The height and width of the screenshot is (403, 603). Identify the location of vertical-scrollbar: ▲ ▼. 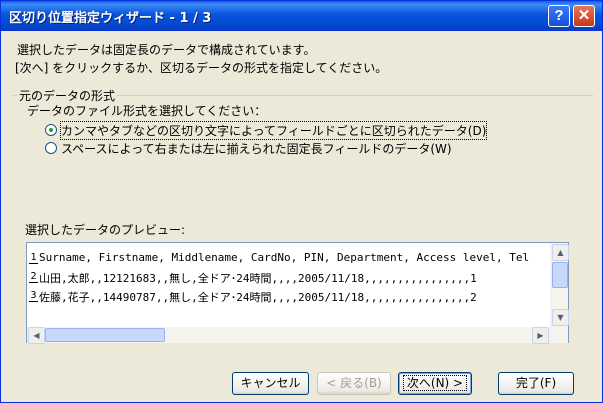
(559, 285).